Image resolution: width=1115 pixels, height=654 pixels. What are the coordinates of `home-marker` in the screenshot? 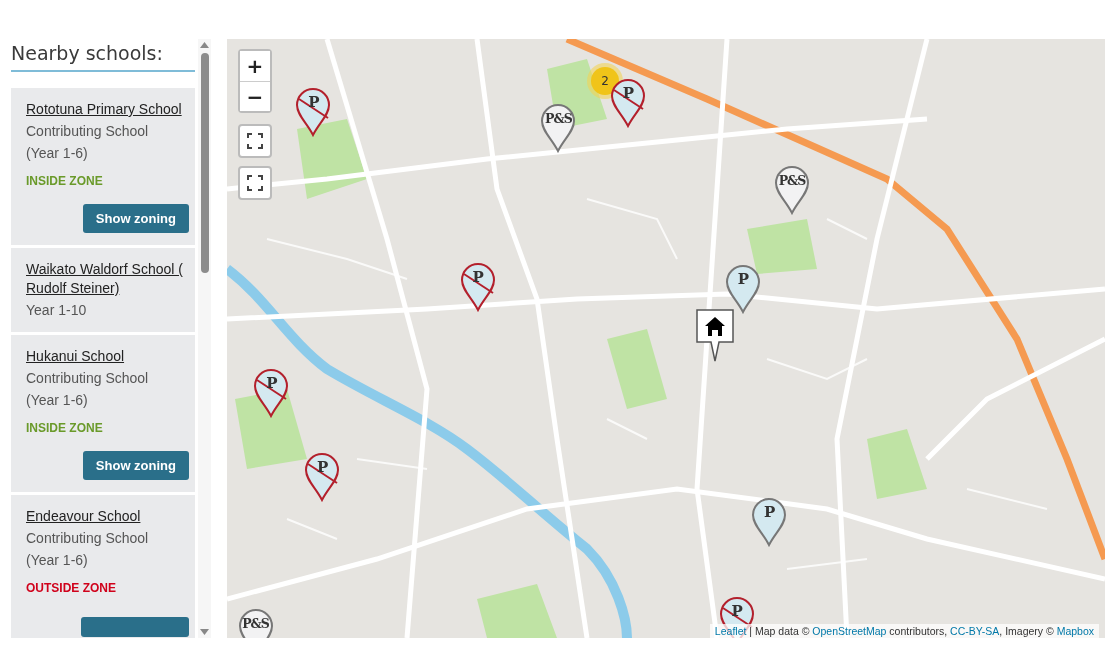 It's located at (714, 335).